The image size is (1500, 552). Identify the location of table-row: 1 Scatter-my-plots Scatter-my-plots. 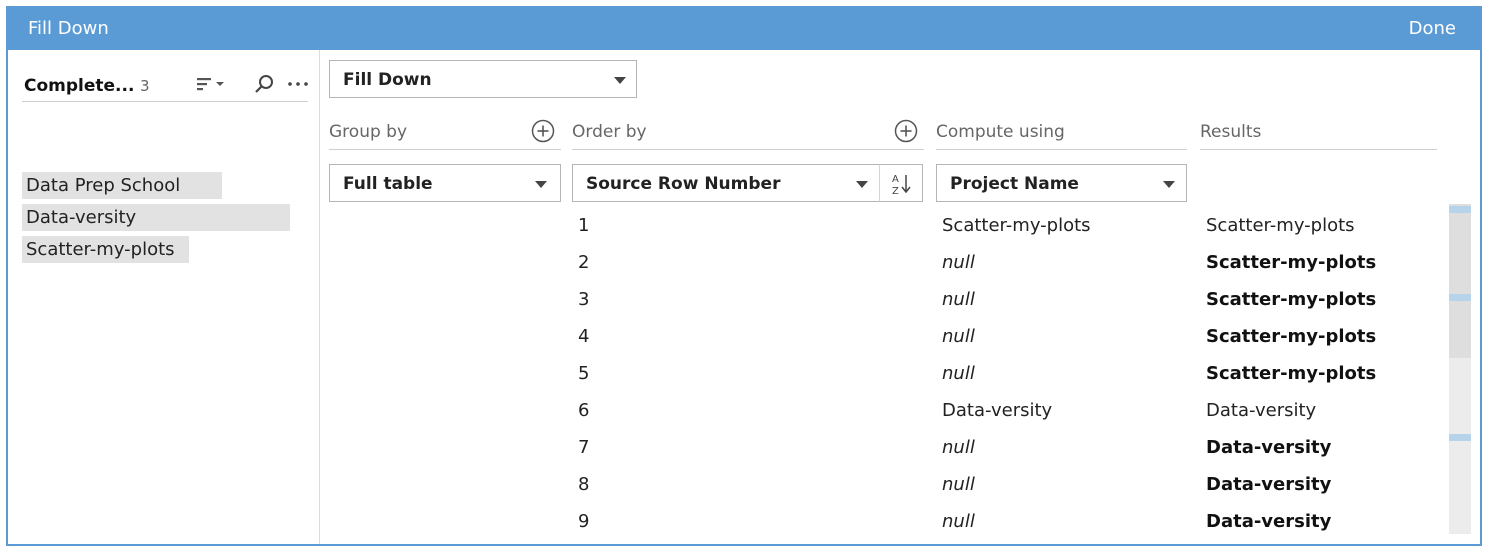
(900, 227).